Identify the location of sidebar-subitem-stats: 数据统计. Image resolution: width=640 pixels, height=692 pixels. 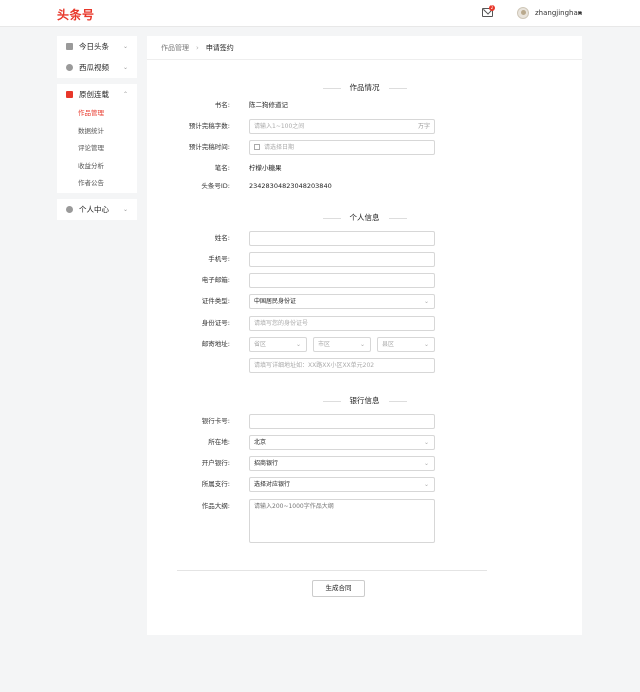
(97, 132).